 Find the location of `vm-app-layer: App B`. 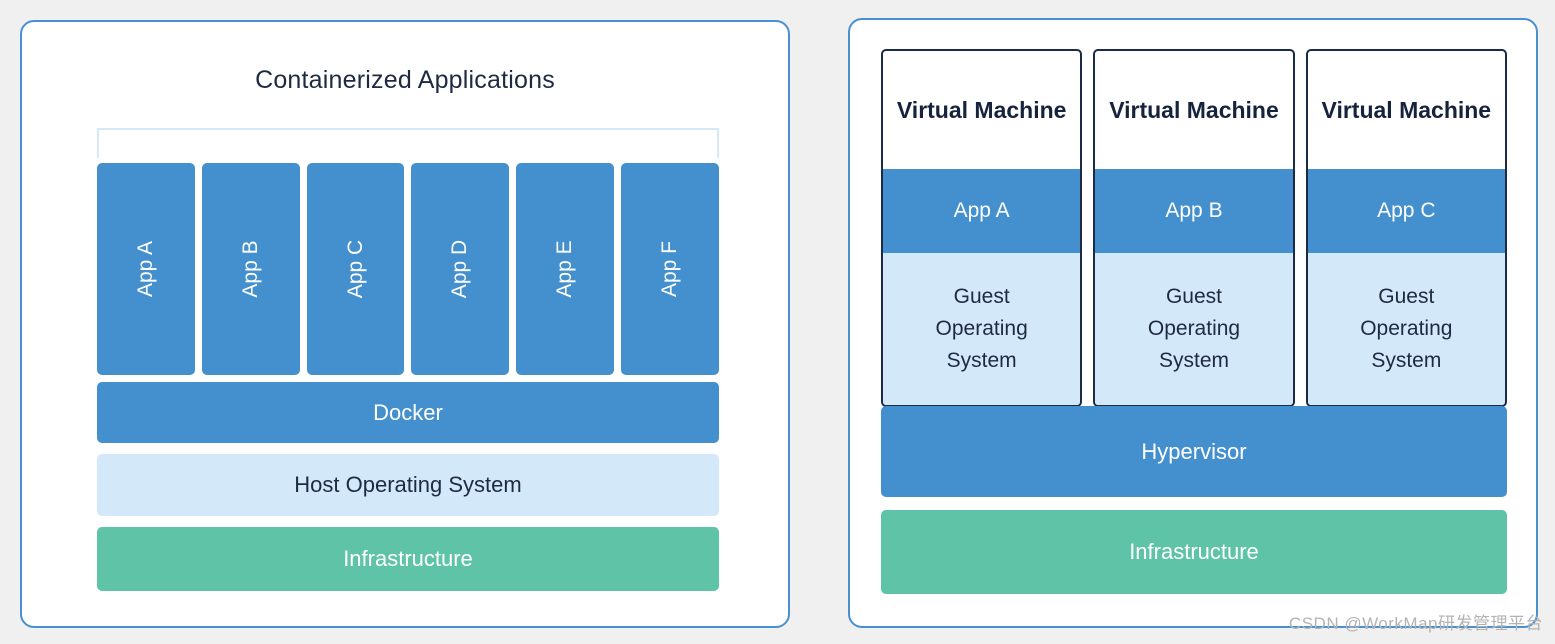

vm-app-layer: App B is located at coordinates (1194, 211).